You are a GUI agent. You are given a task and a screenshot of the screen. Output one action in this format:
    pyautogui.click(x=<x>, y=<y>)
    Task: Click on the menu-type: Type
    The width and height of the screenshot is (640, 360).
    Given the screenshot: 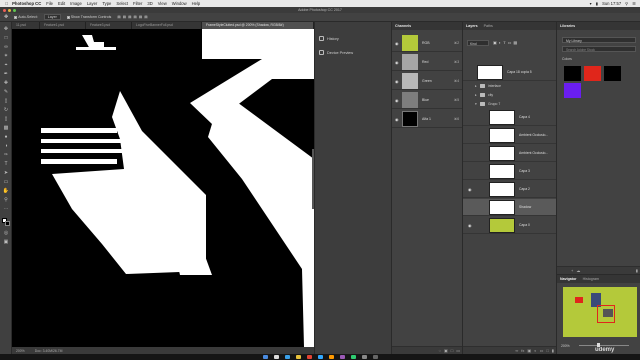 What is the action you would take?
    pyautogui.click(x=106, y=3)
    